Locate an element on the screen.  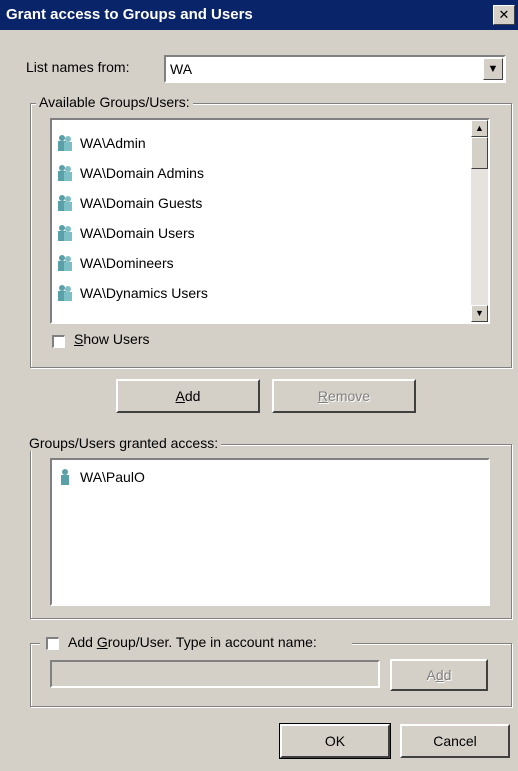
scroll-down-button: ▼ is located at coordinates (479, 313).